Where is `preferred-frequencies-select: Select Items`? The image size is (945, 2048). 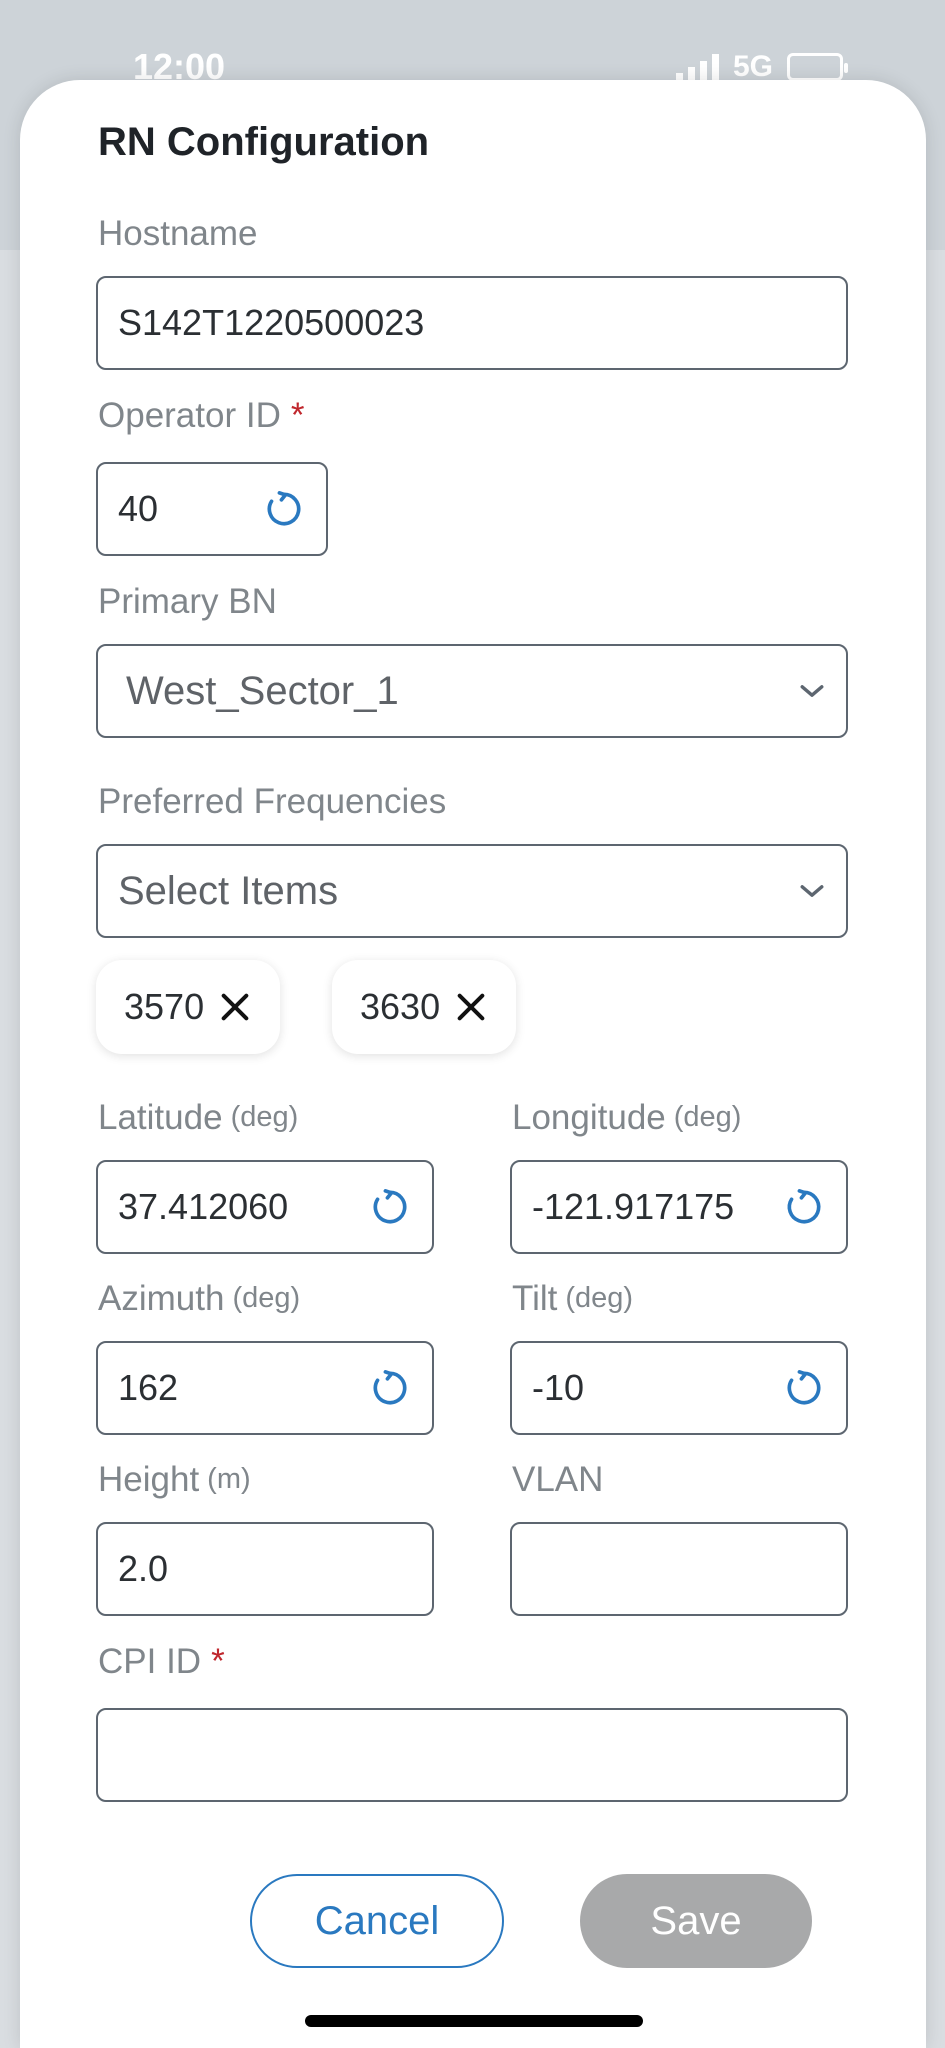
preferred-frequencies-select: Select Items is located at coordinates (472, 891).